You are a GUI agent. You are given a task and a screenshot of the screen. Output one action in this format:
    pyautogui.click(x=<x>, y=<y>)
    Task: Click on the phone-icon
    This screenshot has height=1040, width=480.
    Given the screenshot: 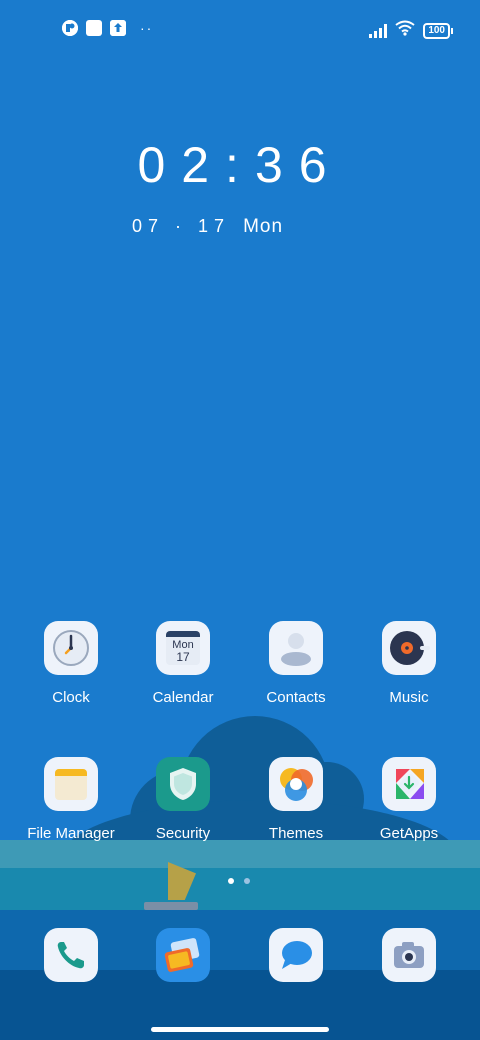 What is the action you would take?
    pyautogui.click(x=71, y=955)
    